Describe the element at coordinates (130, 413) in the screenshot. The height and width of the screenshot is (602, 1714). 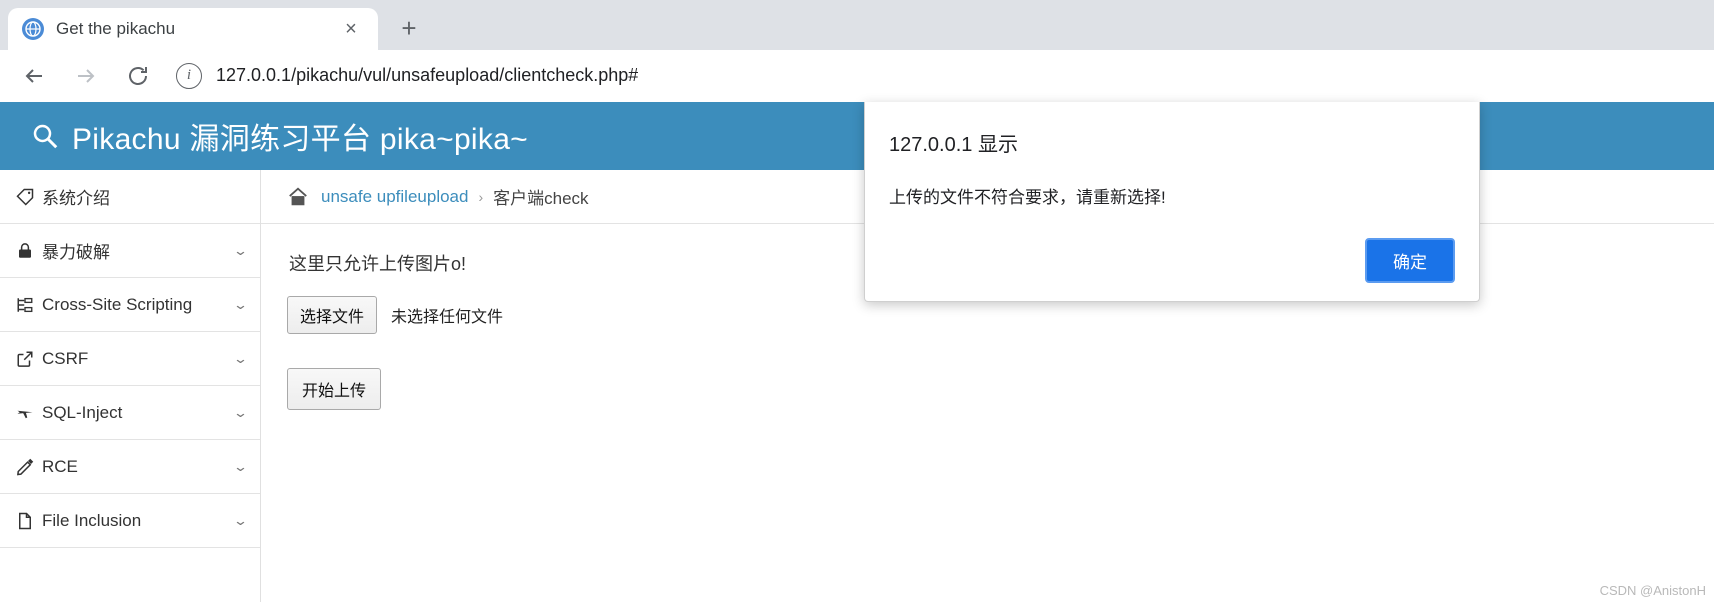
I see `sidebar-item-sql-inject: SQL-Inject ⌄` at that location.